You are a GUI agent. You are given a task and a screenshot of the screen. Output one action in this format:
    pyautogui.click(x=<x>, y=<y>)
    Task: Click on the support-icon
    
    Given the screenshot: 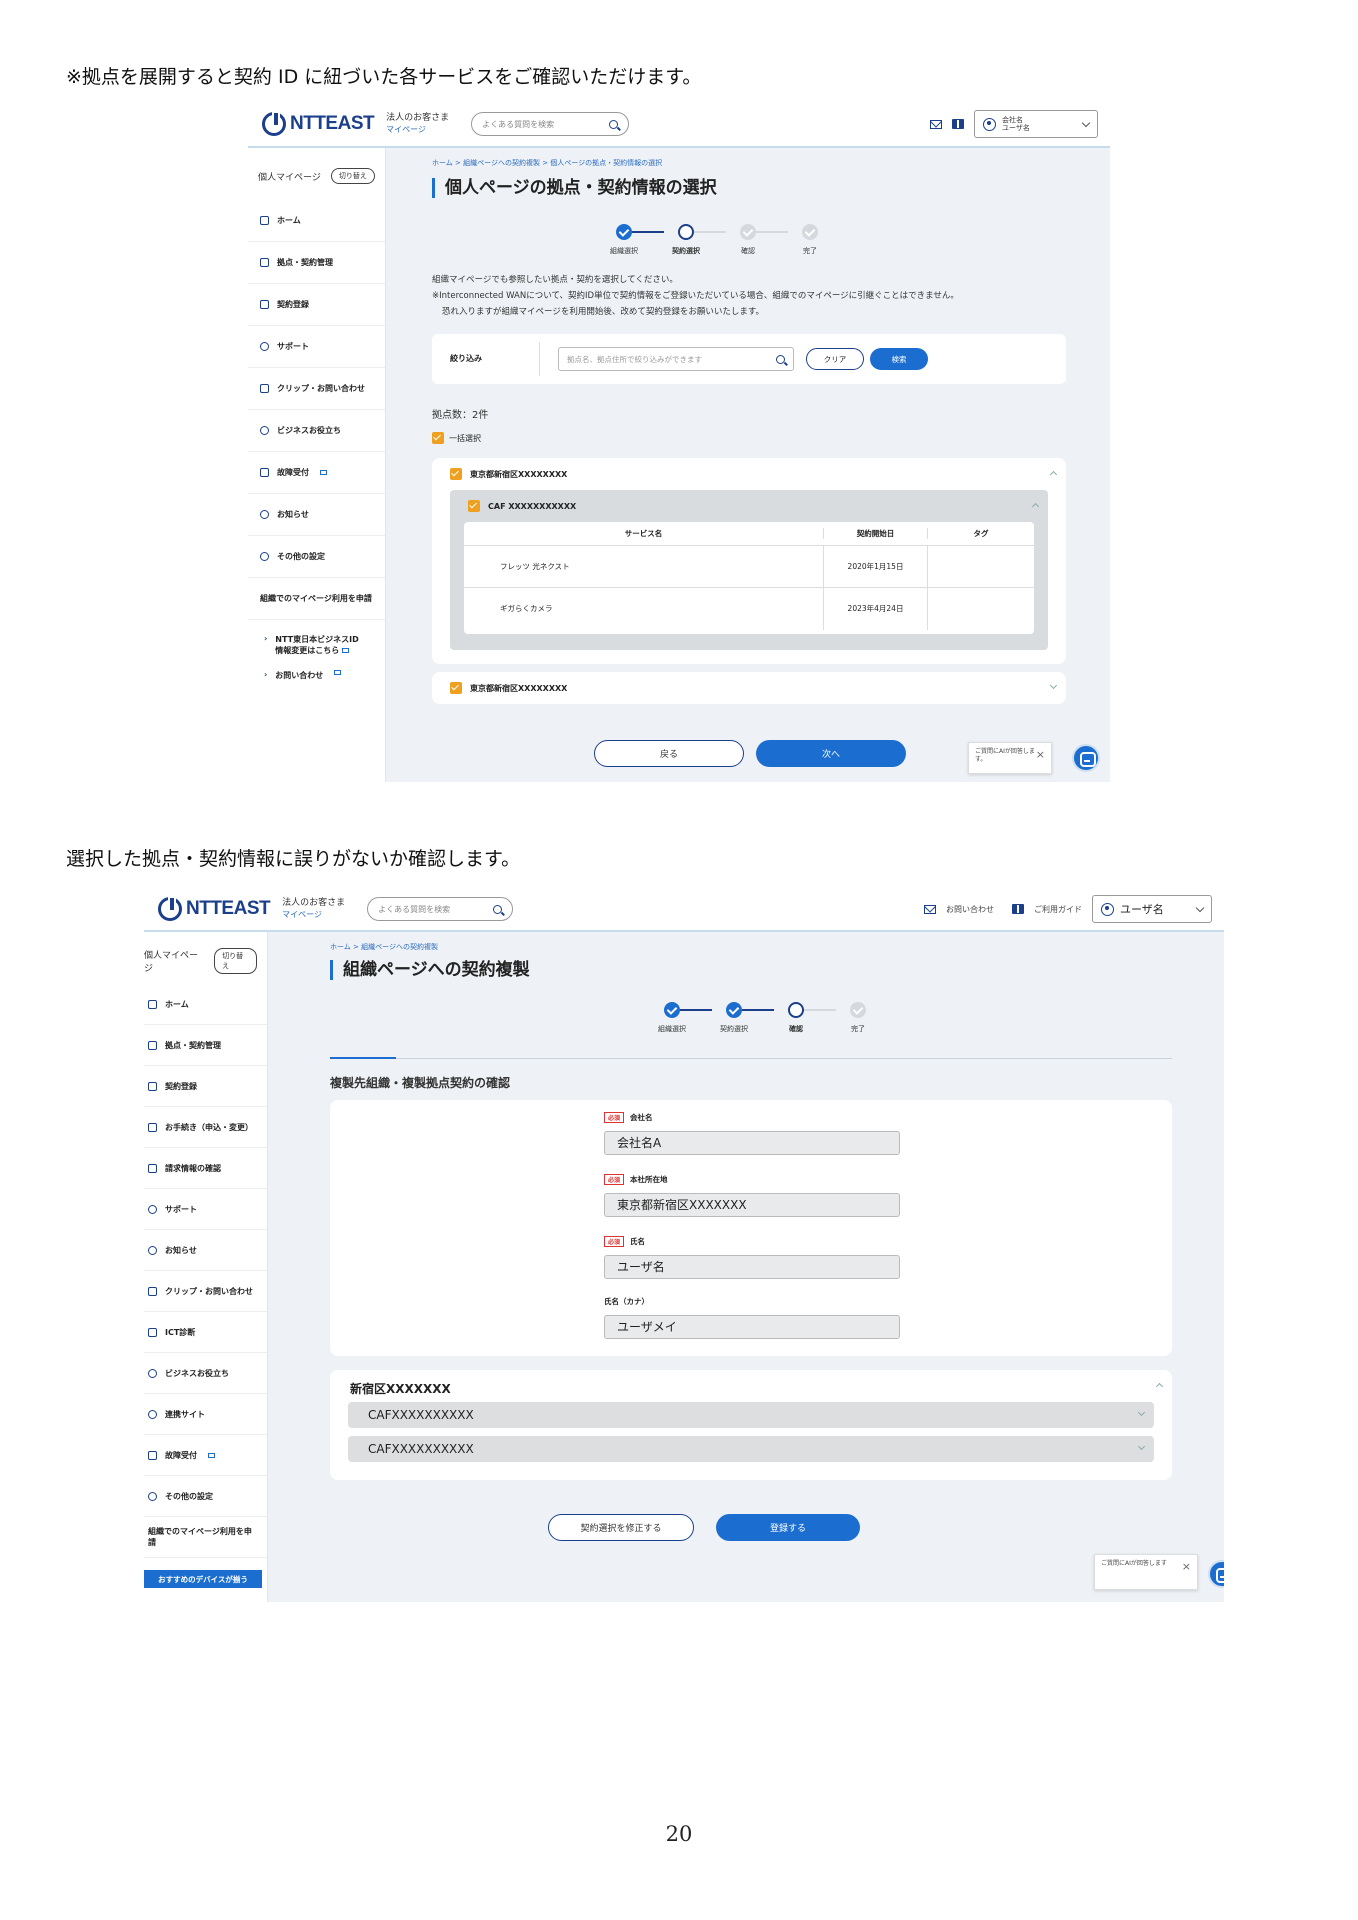 What is the action you would take?
    pyautogui.click(x=152, y=1209)
    